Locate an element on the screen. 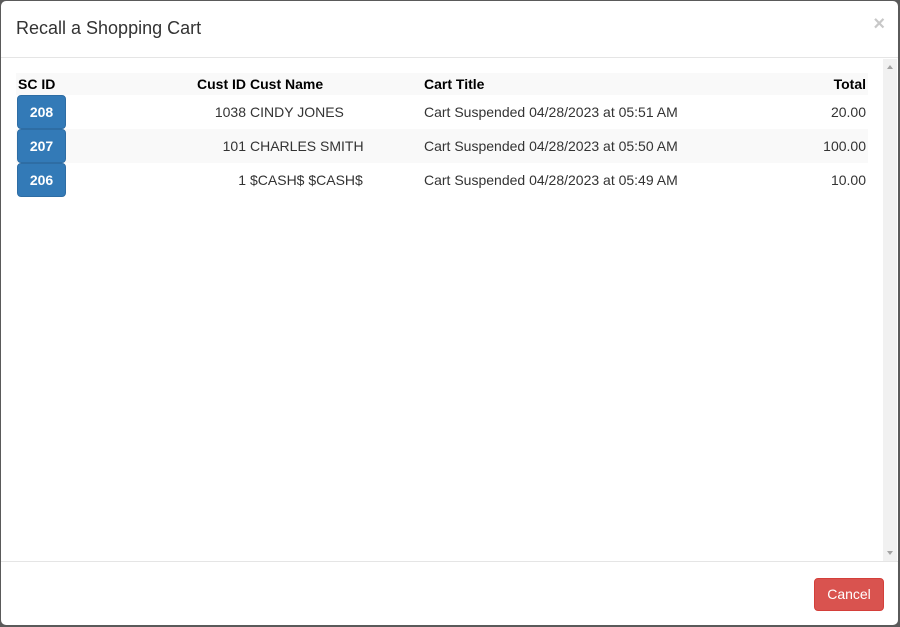  header-sc-id: SC ID is located at coordinates (44, 84).